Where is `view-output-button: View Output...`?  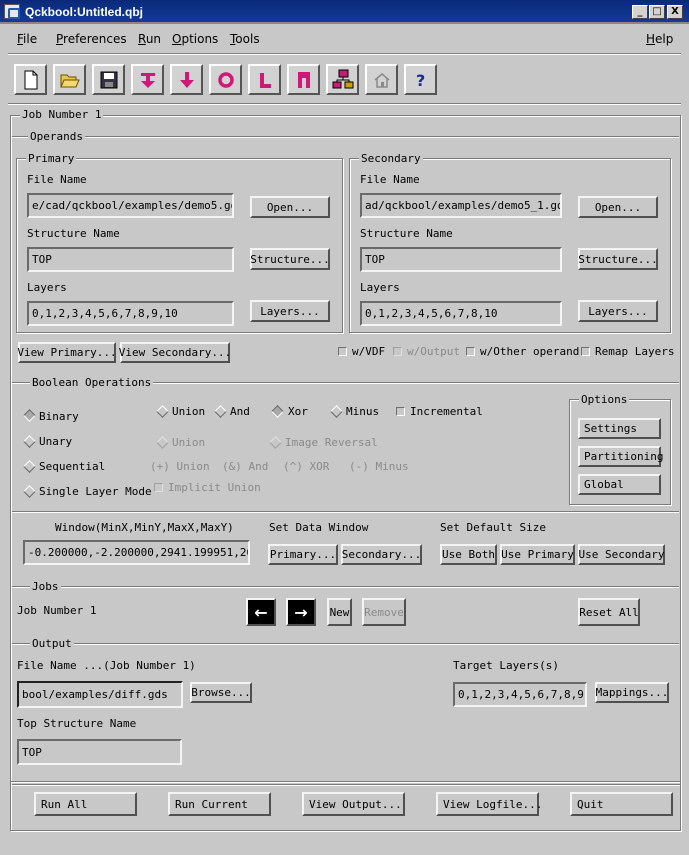
view-output-button: View Output... is located at coordinates (353, 804).